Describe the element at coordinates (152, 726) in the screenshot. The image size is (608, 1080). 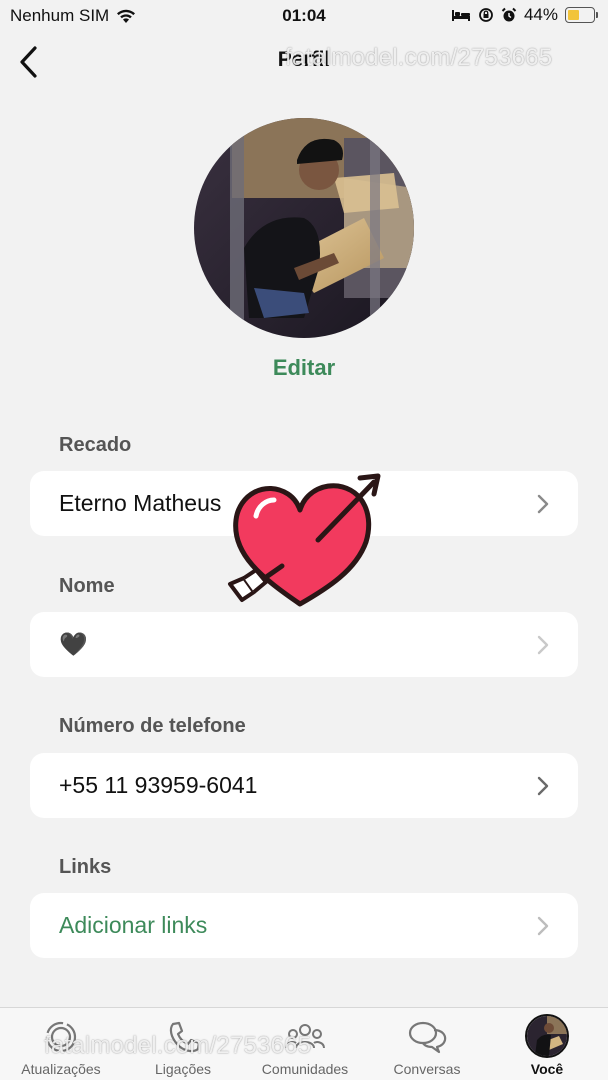
I see `section-label-phone: Número de telefone` at that location.